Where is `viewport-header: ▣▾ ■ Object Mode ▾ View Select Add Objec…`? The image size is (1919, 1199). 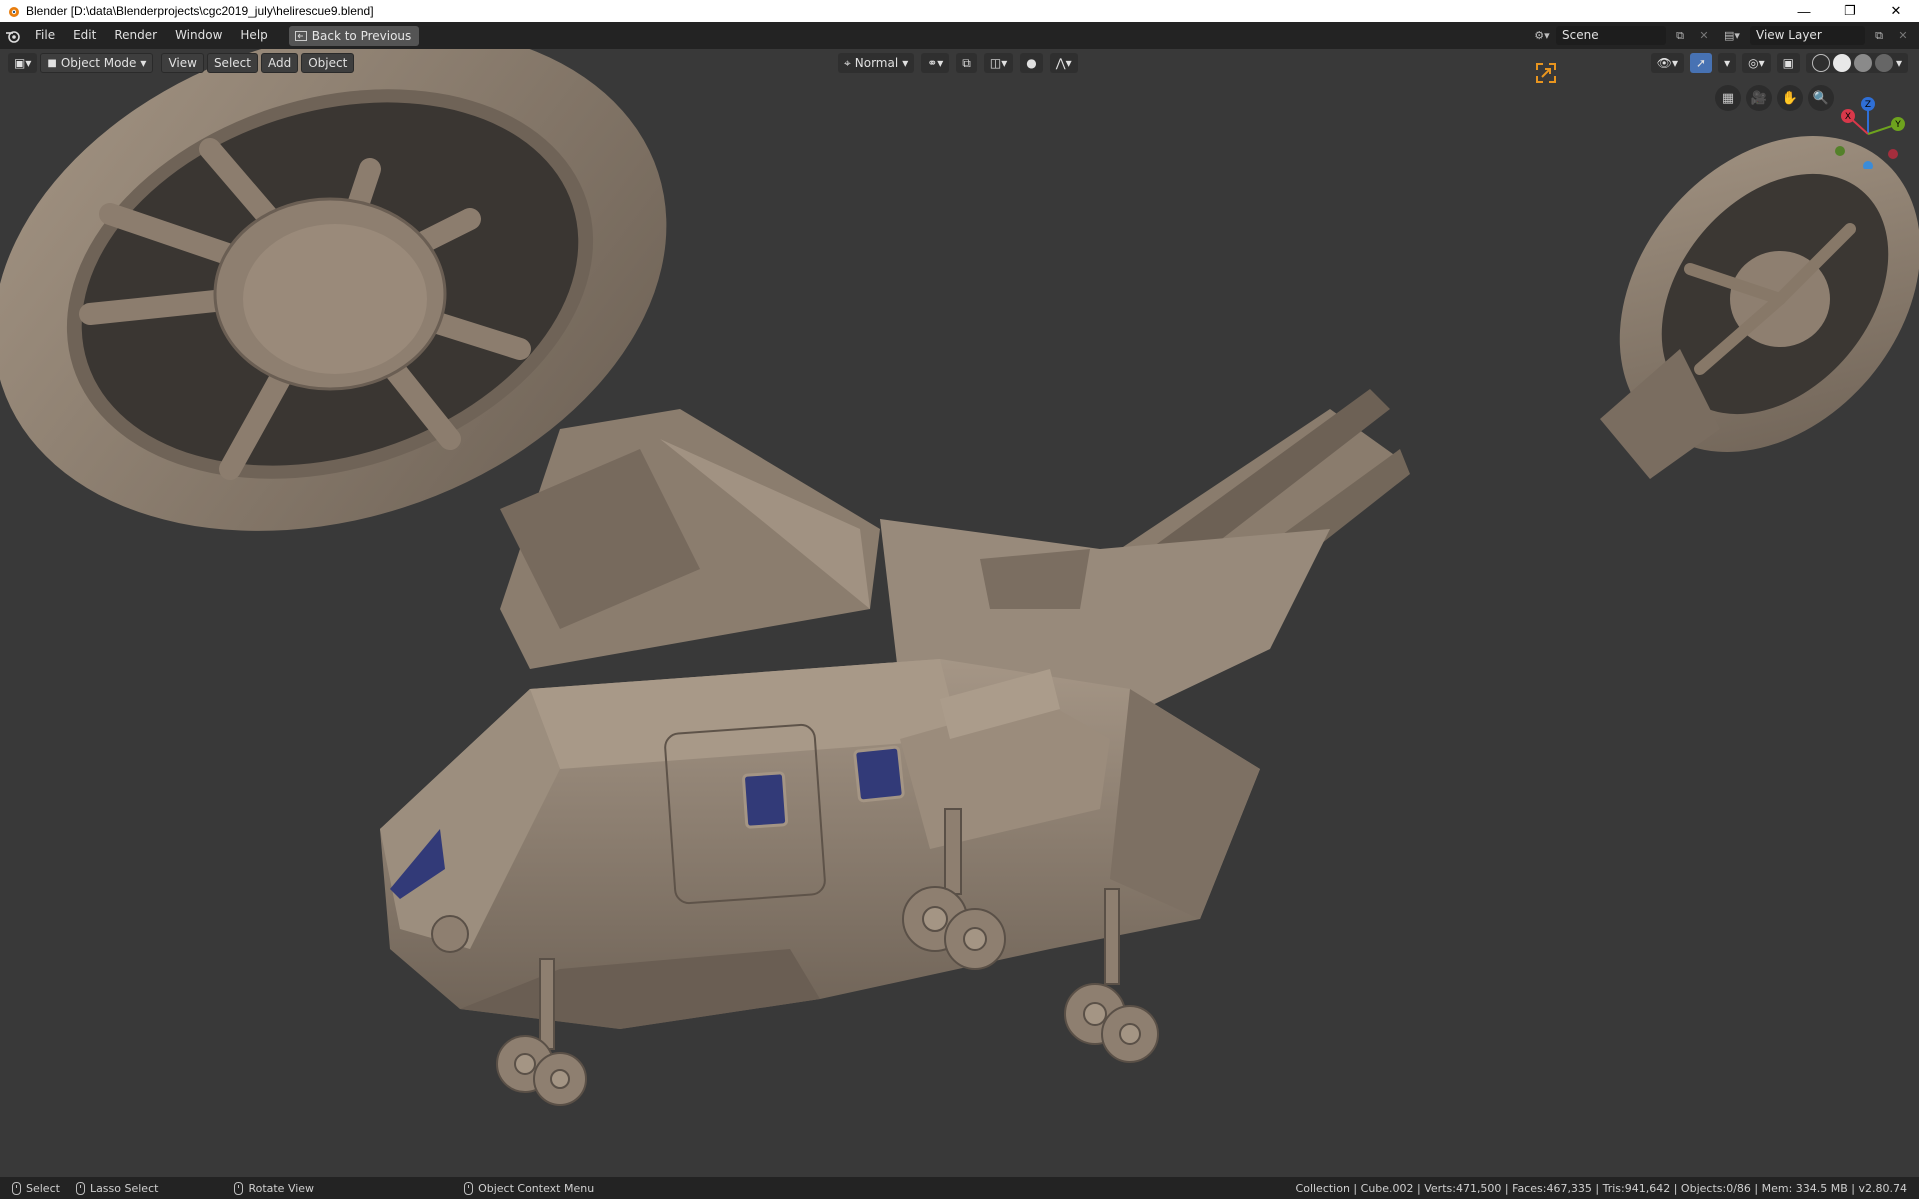
viewport-header: ▣▾ ■ Object Mode ▾ View Select Add Objec… is located at coordinates (959, 63).